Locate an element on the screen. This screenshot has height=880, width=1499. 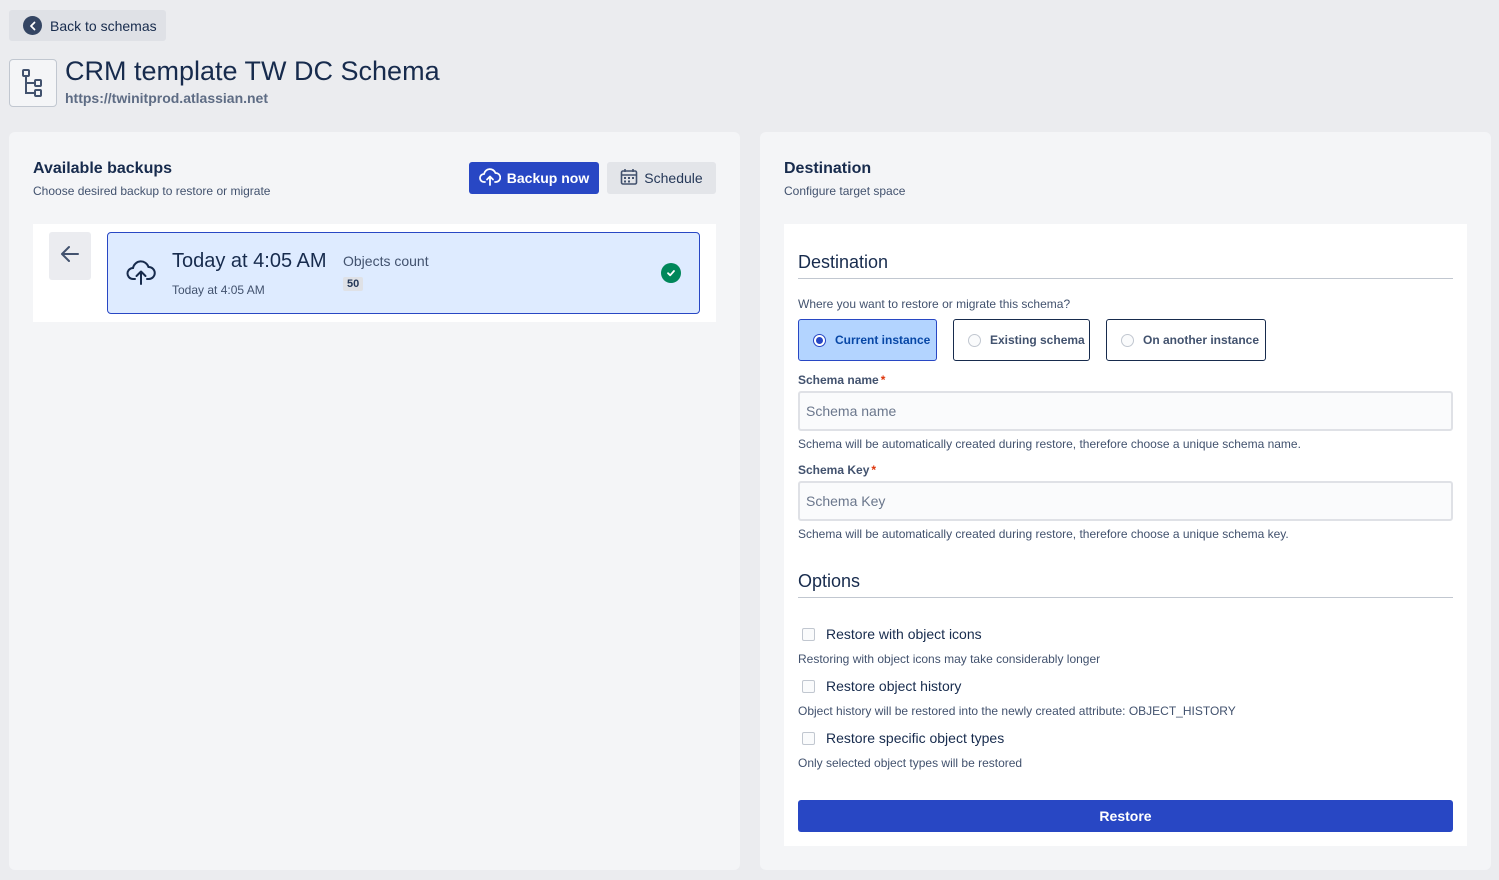
calendar-icon is located at coordinates (629, 178).